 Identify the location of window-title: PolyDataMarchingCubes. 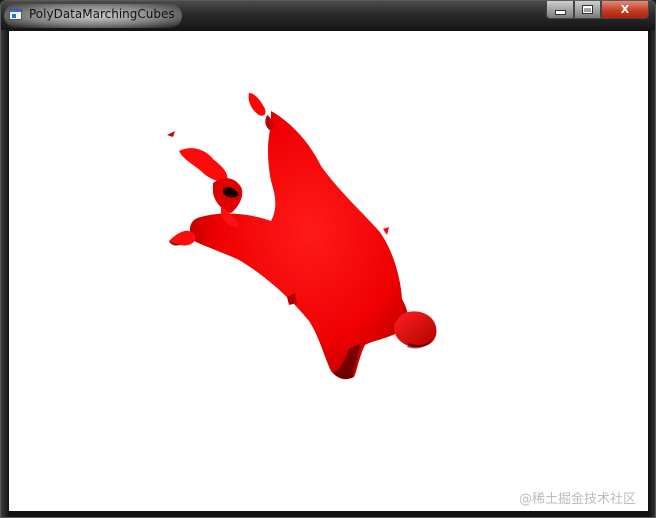
(102, 14).